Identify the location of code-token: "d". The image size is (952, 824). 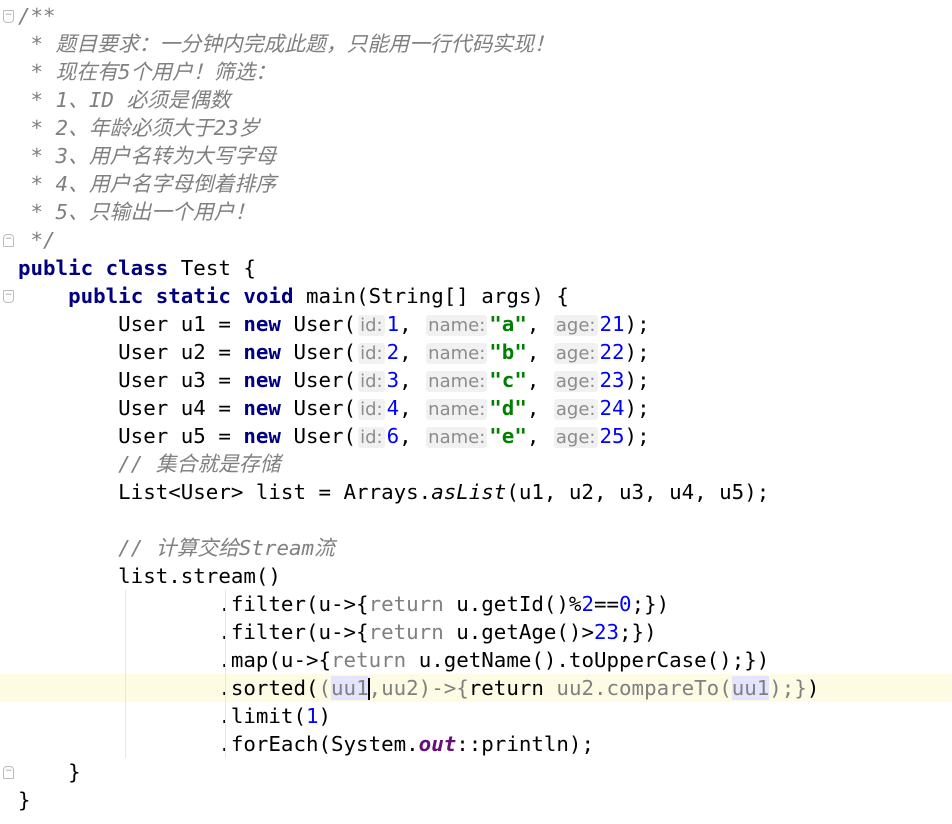
(508, 408).